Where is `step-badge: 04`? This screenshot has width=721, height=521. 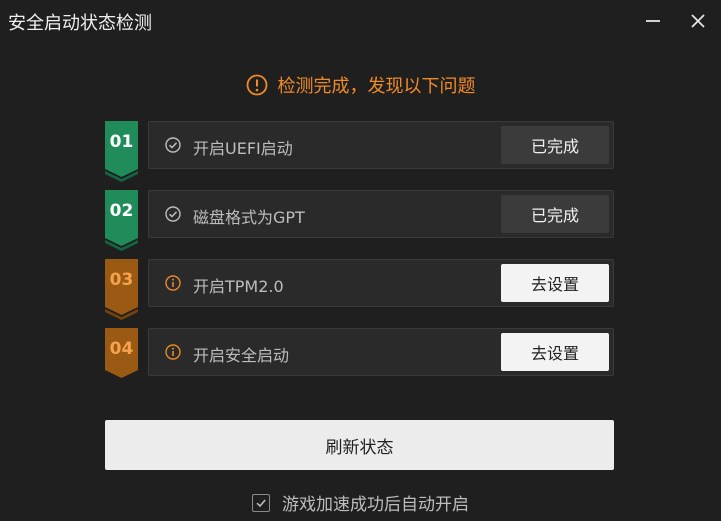 step-badge: 04 is located at coordinates (121, 359).